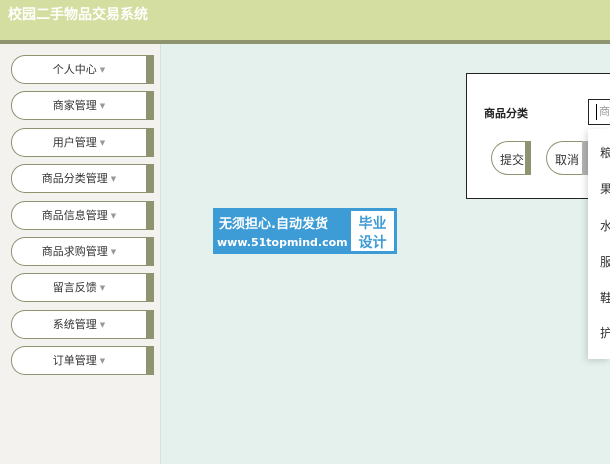 This screenshot has height=464, width=610. What do you see at coordinates (74, 142) in the screenshot?
I see `sidebar-item-label: 用户管理` at bounding box center [74, 142].